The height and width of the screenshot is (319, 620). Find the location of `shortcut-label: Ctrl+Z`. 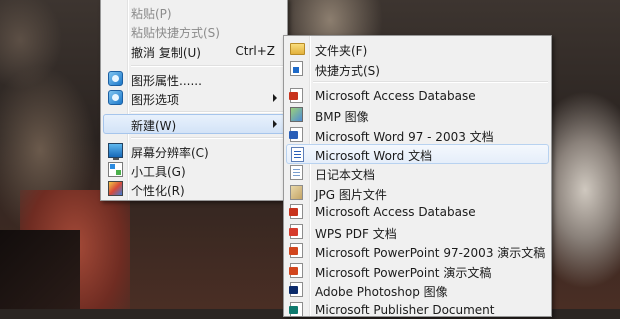

shortcut-label: Ctrl+Z is located at coordinates (255, 51).